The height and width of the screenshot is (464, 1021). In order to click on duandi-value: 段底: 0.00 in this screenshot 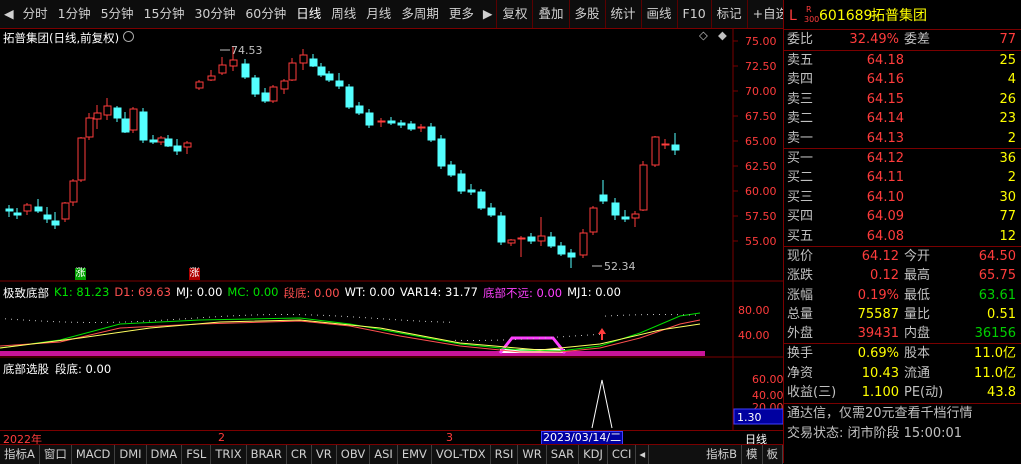, I will do `click(311, 293)`.